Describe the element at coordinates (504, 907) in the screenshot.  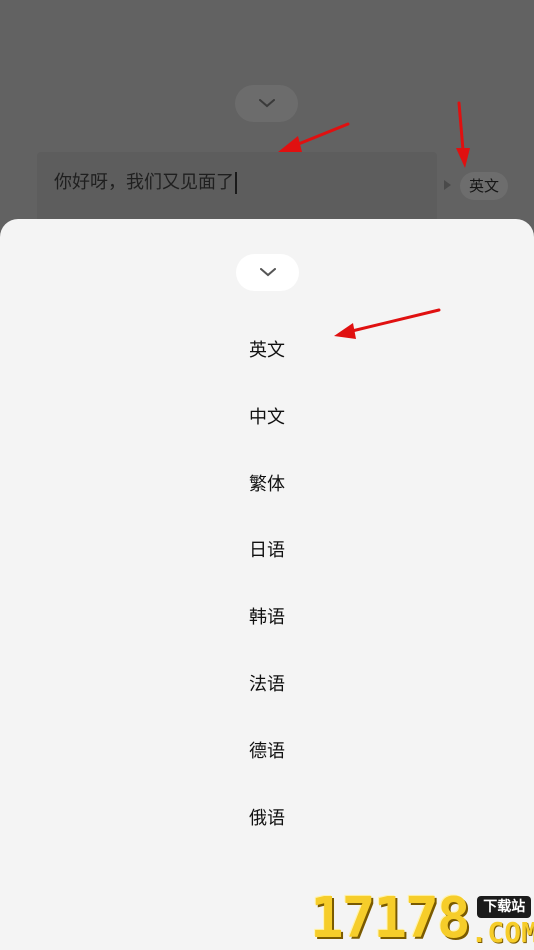
I see `watermark-badge: 下载站` at that location.